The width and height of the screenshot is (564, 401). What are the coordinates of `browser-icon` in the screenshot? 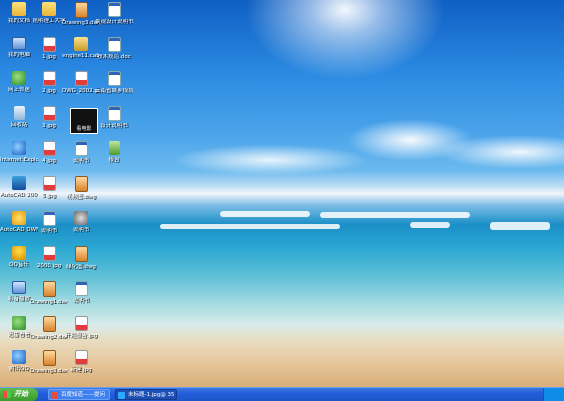 It's located at (54, 395).